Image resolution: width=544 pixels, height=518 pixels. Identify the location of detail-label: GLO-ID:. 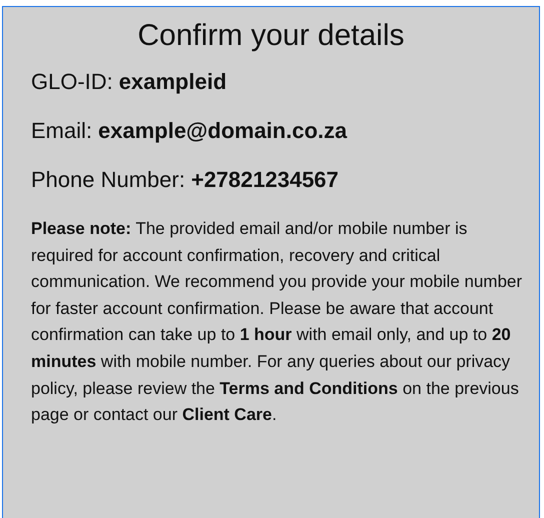
(72, 82).